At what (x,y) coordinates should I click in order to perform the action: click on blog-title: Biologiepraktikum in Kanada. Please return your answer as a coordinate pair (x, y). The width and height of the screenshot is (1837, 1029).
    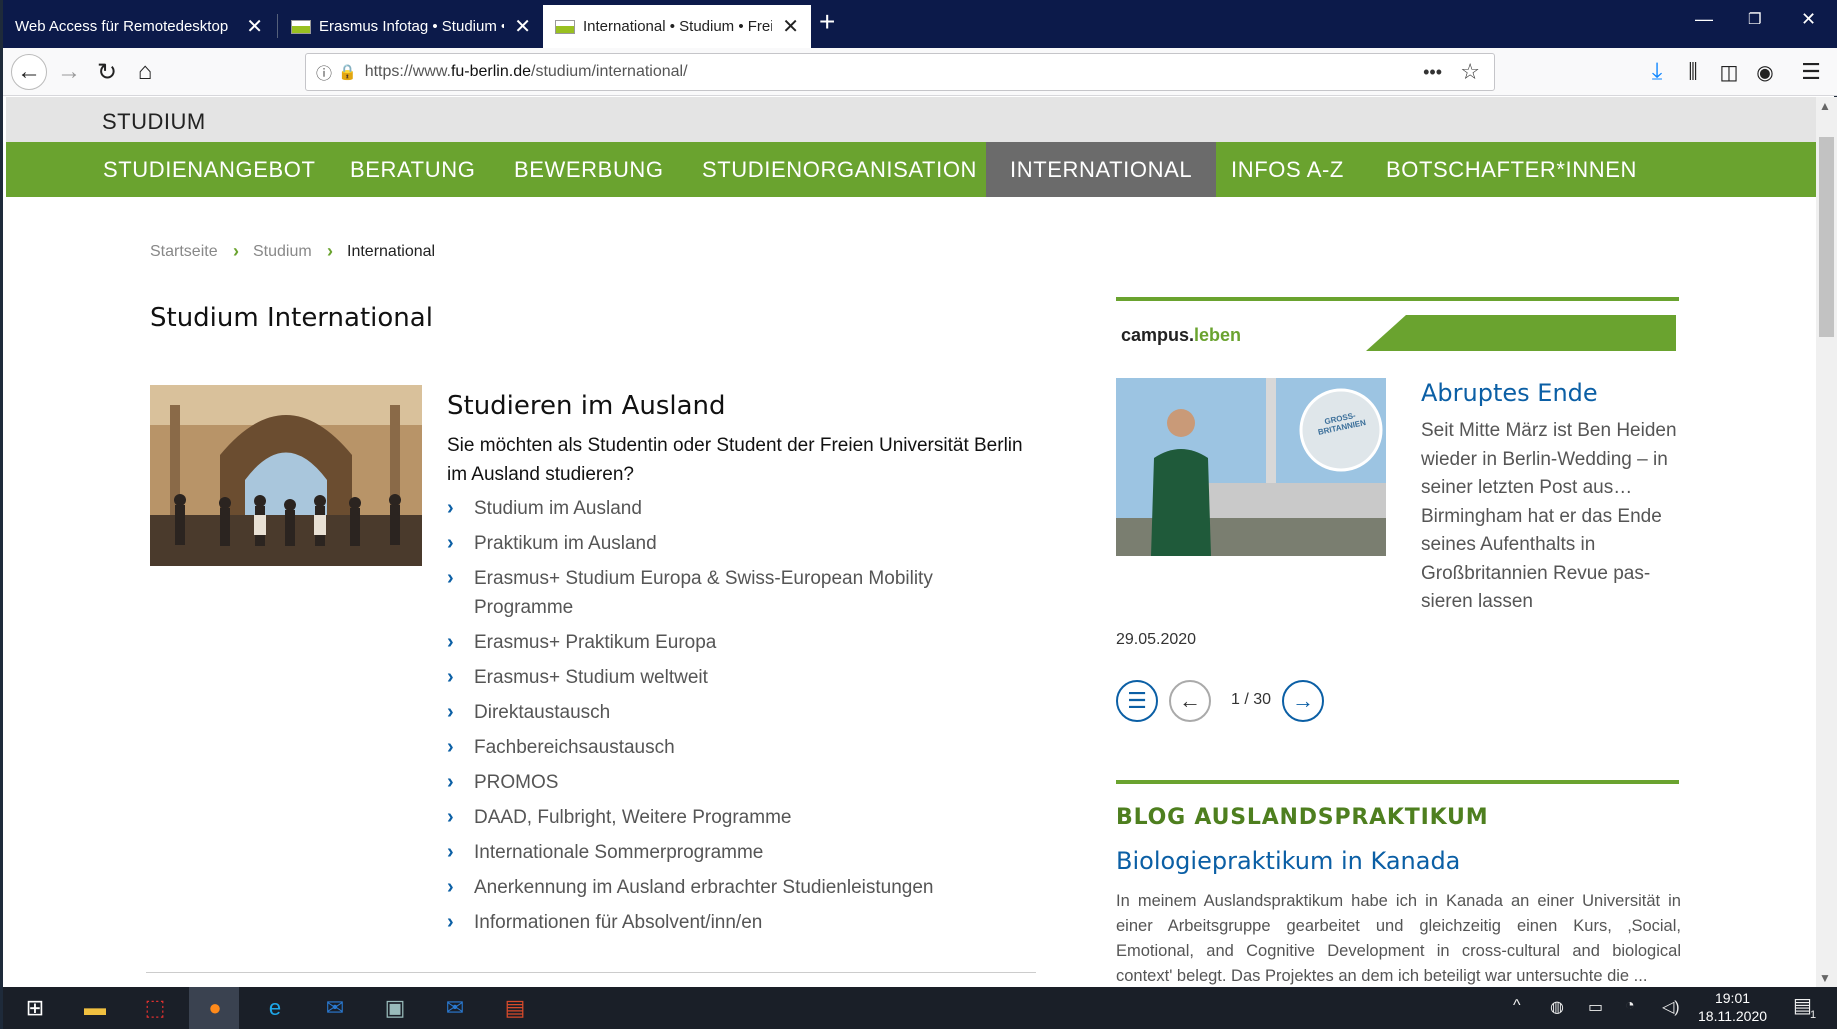
    Looking at the image, I should click on (1288, 861).